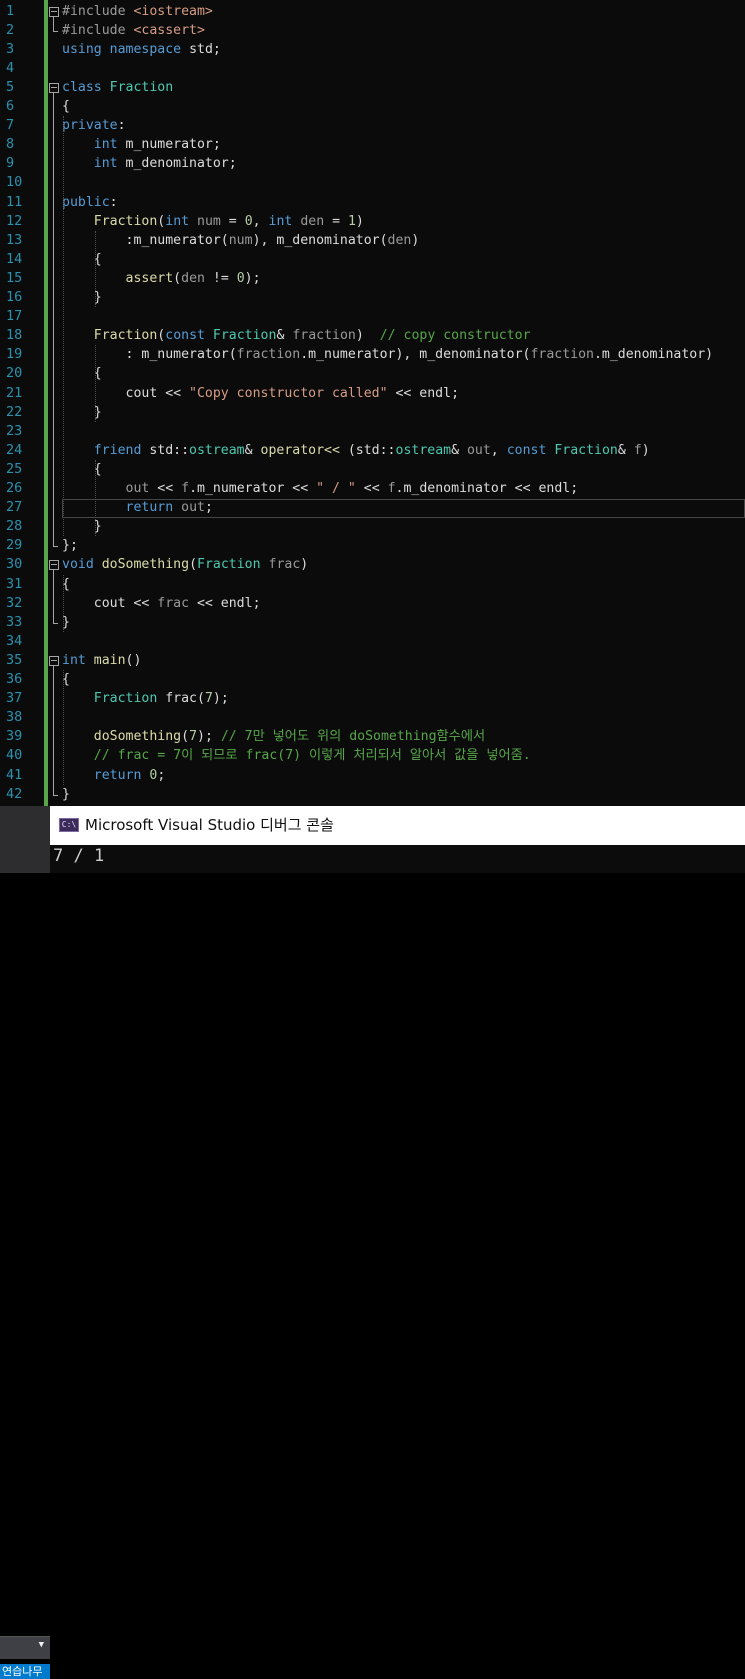 This screenshot has width=745, height=1679. What do you see at coordinates (149, 163) in the screenshot?
I see `code-line: int m_denominator;` at bounding box center [149, 163].